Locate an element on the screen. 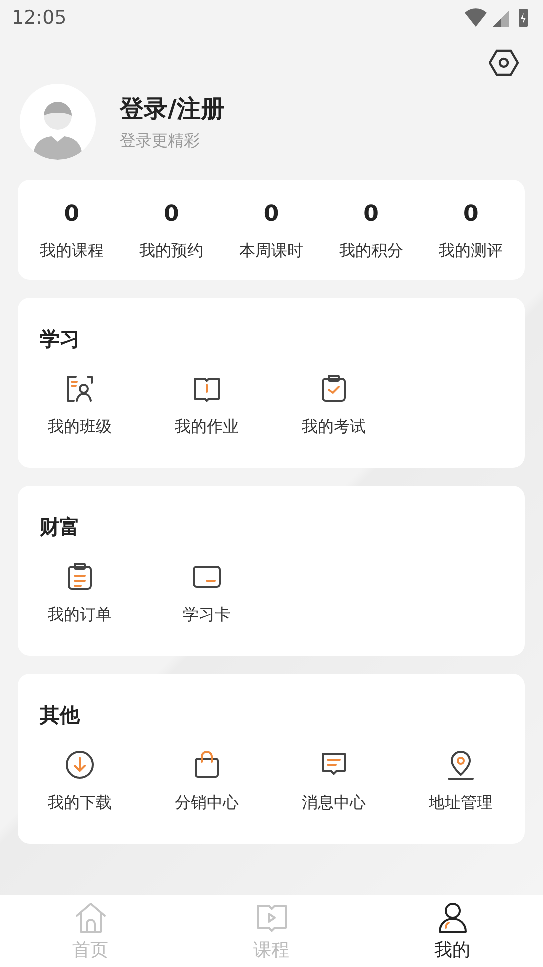 The height and width of the screenshot is (967, 543). menu-item-label: 我的下载 is located at coordinates (80, 803).